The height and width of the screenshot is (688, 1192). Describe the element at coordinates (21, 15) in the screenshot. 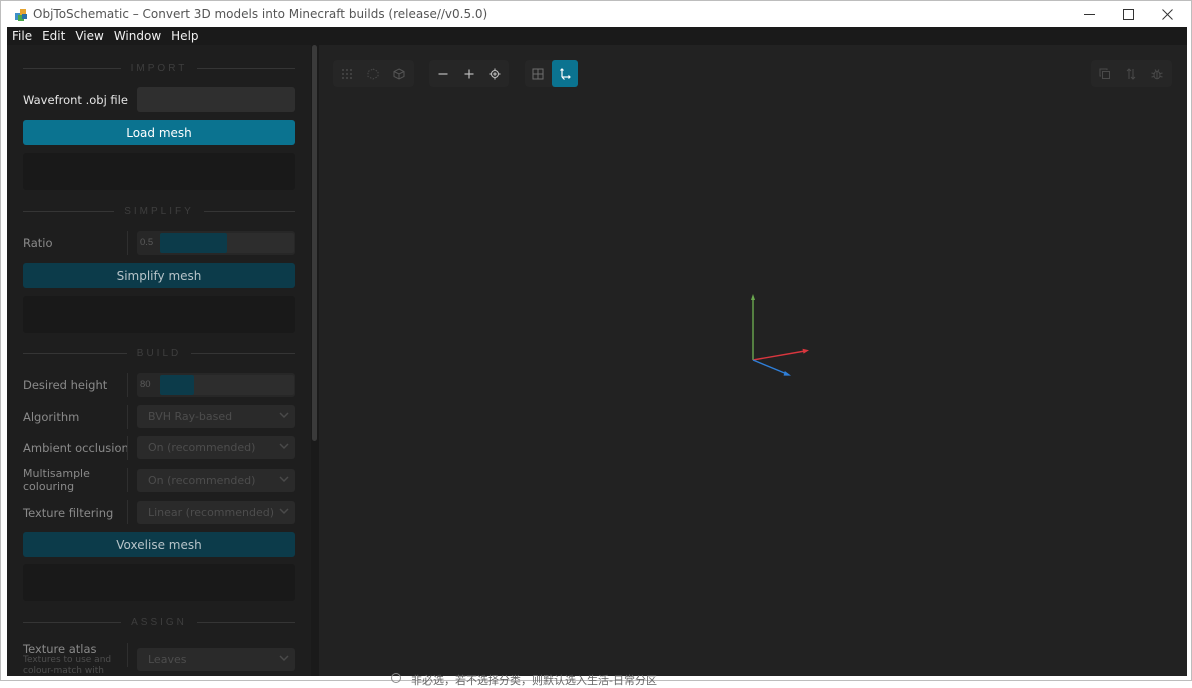

I see `app-logo-icon` at that location.